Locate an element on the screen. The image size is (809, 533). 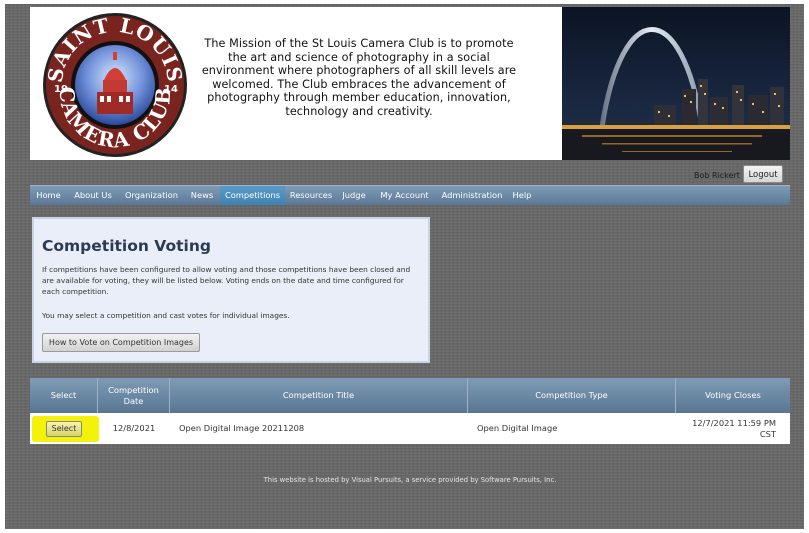
competition-title: Open Digital Image 20211208 is located at coordinates (242, 428).